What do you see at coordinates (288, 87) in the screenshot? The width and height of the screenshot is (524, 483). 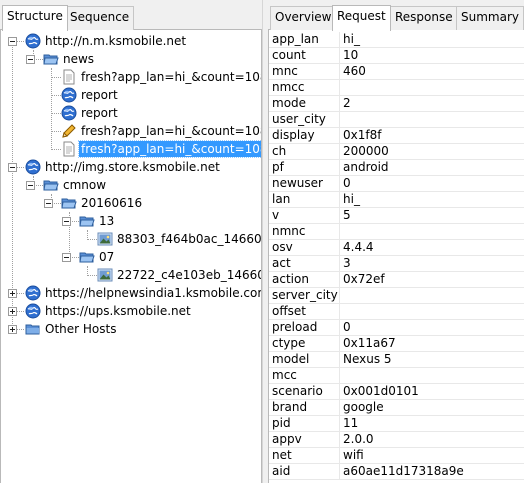 I see `param-key: nmcc` at bounding box center [288, 87].